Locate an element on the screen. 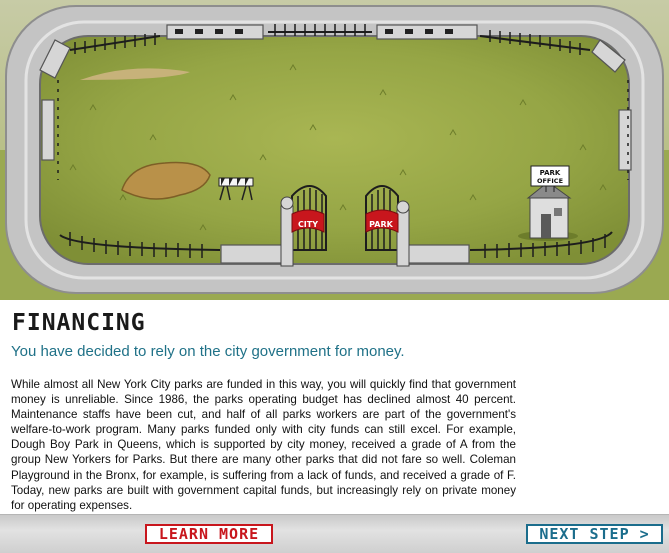  page-title: FINANCING is located at coordinates (79, 323).